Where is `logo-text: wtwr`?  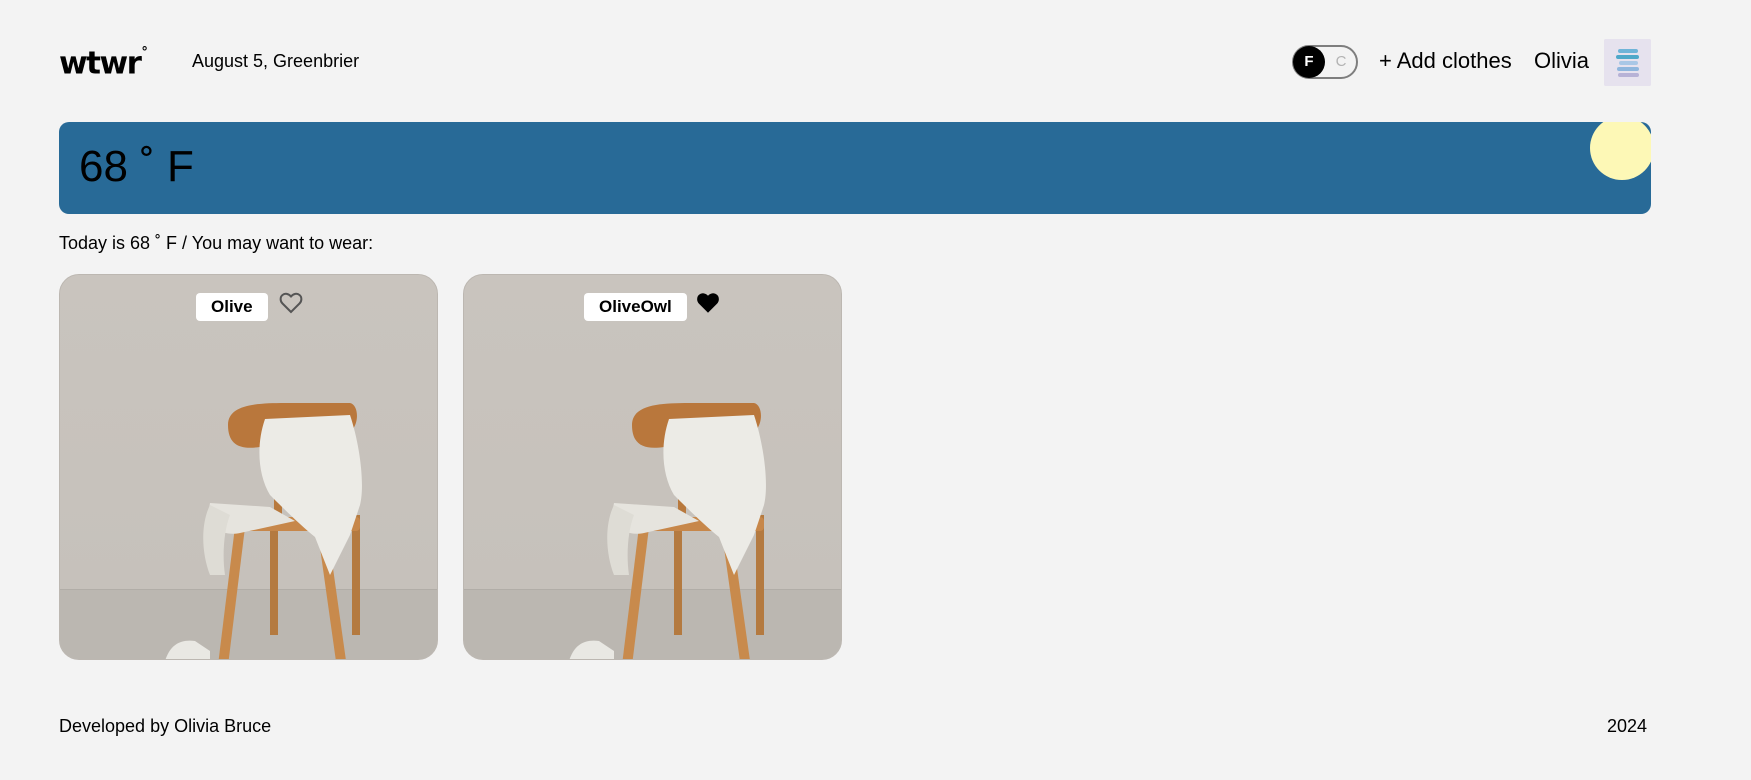
logo-text: wtwr is located at coordinates (100, 63).